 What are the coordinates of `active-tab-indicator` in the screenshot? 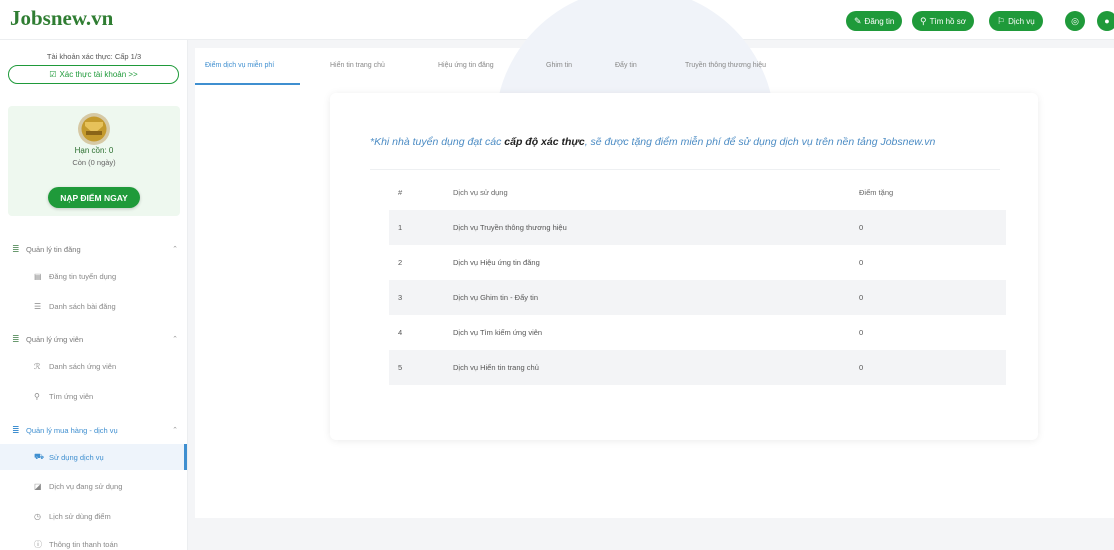 It's located at (247, 84).